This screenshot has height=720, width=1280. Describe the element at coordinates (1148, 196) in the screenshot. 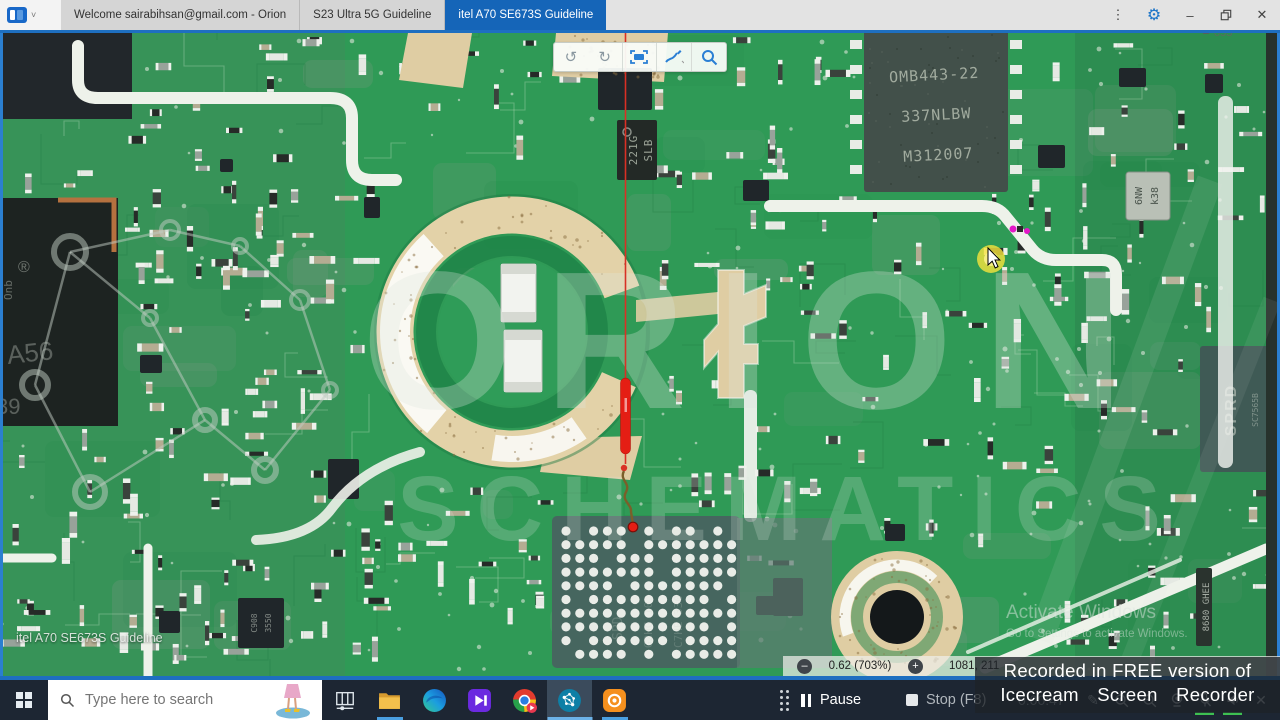

I see `chip-crystal` at that location.